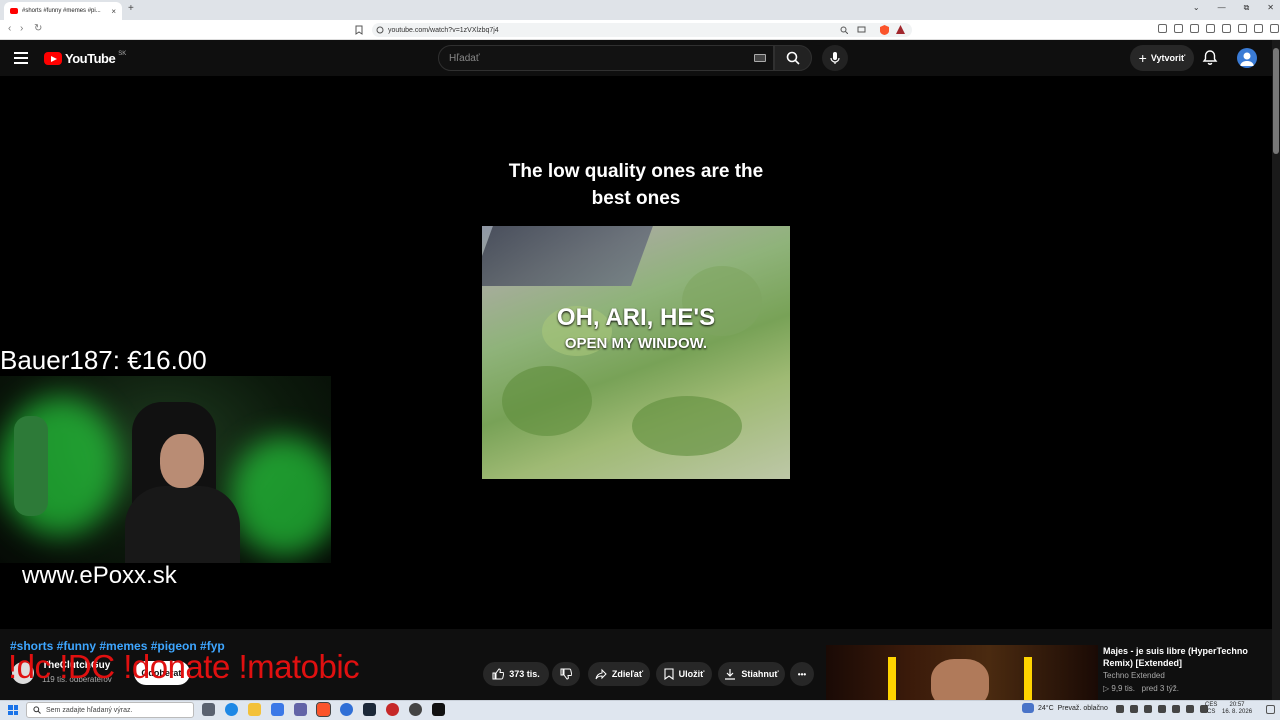  Describe the element at coordinates (1065, 708) in the screenshot. I see `weather-widget: 24°C Prevaž. oblačno` at that location.